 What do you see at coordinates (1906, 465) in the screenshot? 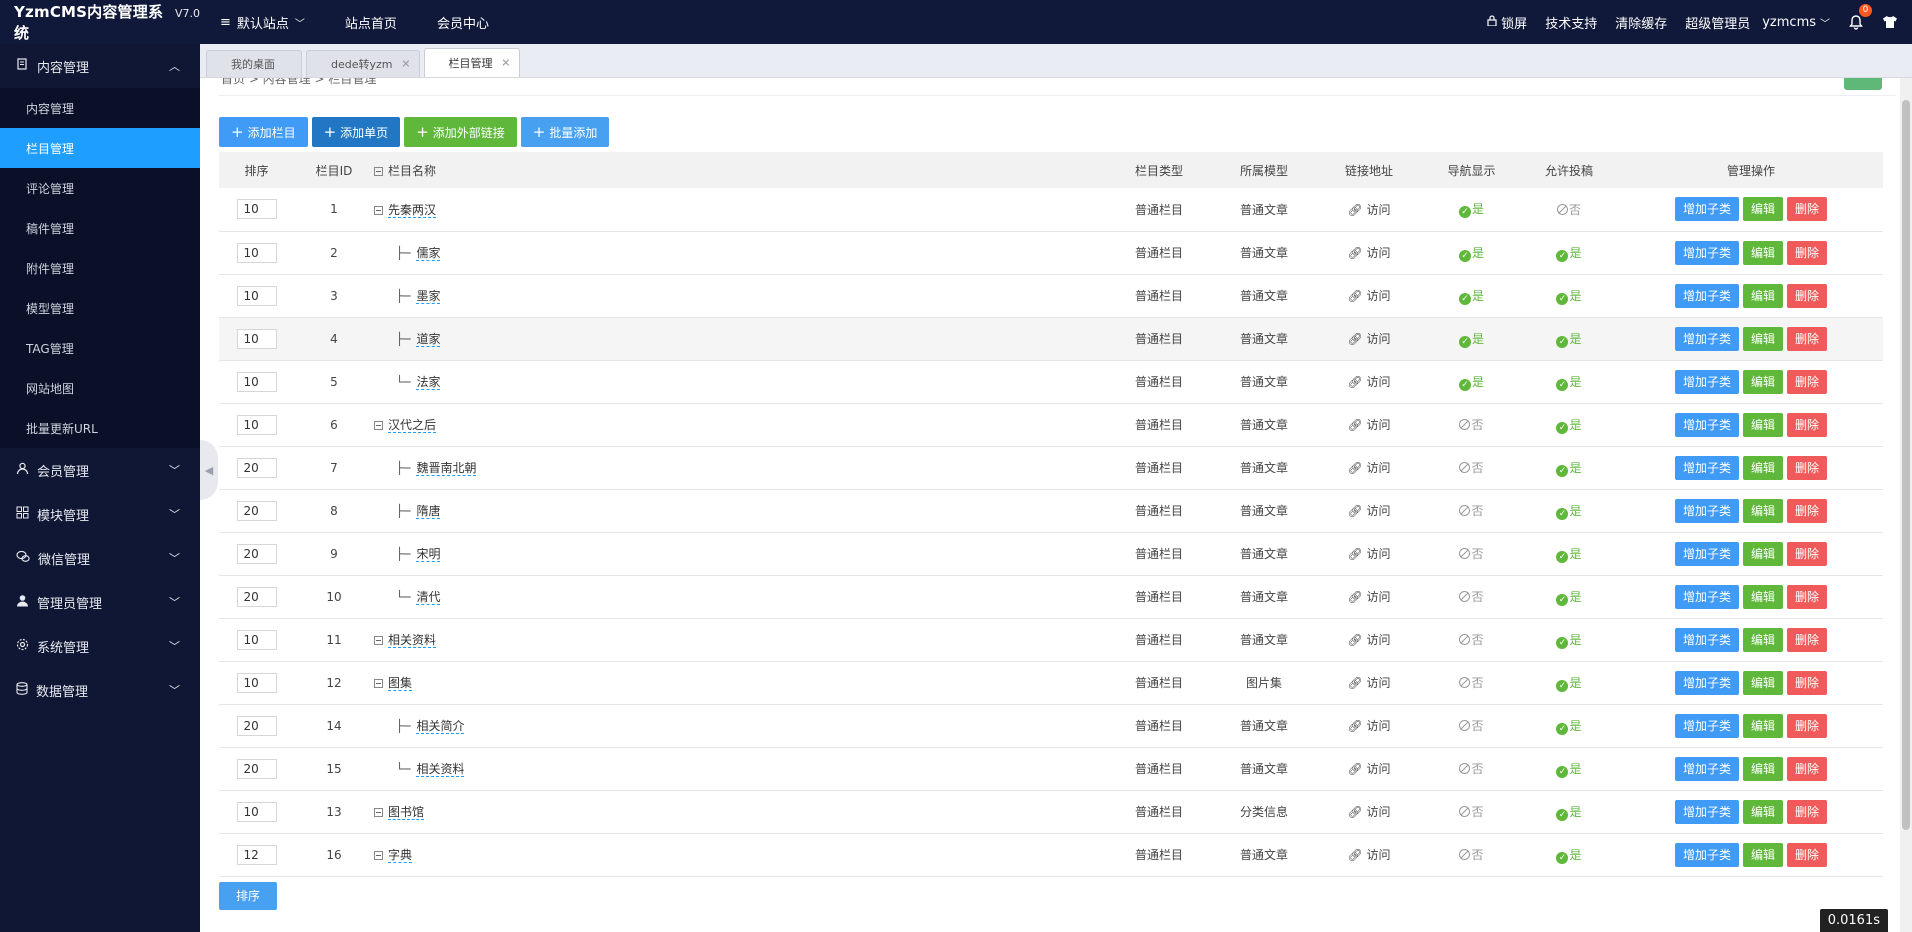
I see `scrollbar-thumb` at bounding box center [1906, 465].